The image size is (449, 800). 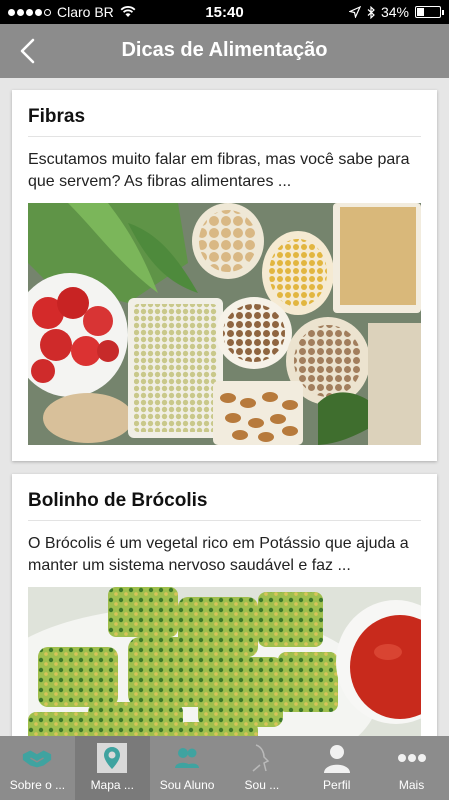 What do you see at coordinates (224, 121) in the screenshot?
I see `card-title: Fibras` at bounding box center [224, 121].